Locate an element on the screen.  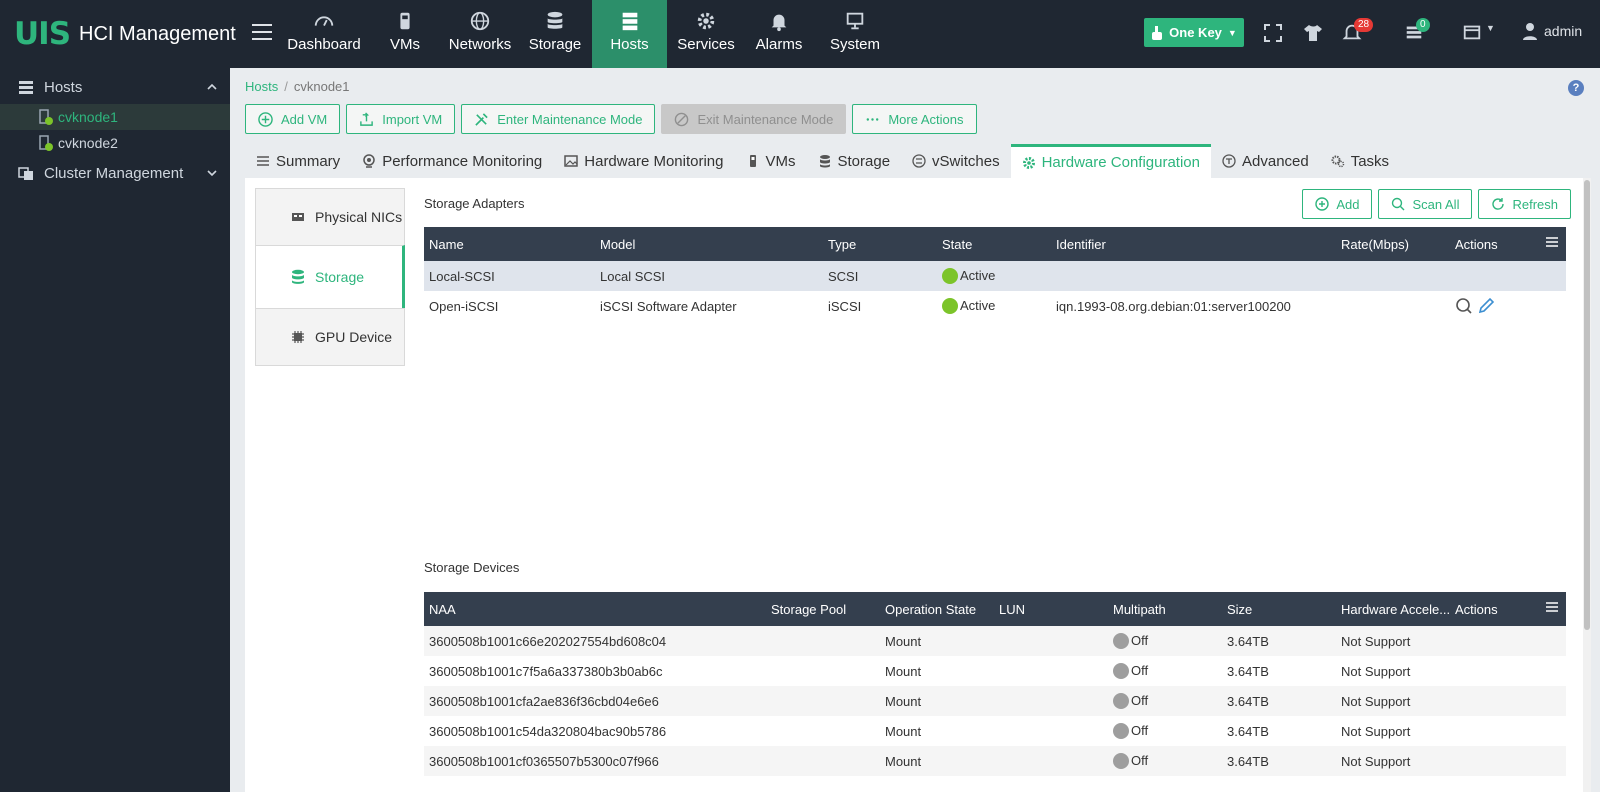
enter-maintenance-button: Enter Maintenance Mode is located at coordinates (558, 119).